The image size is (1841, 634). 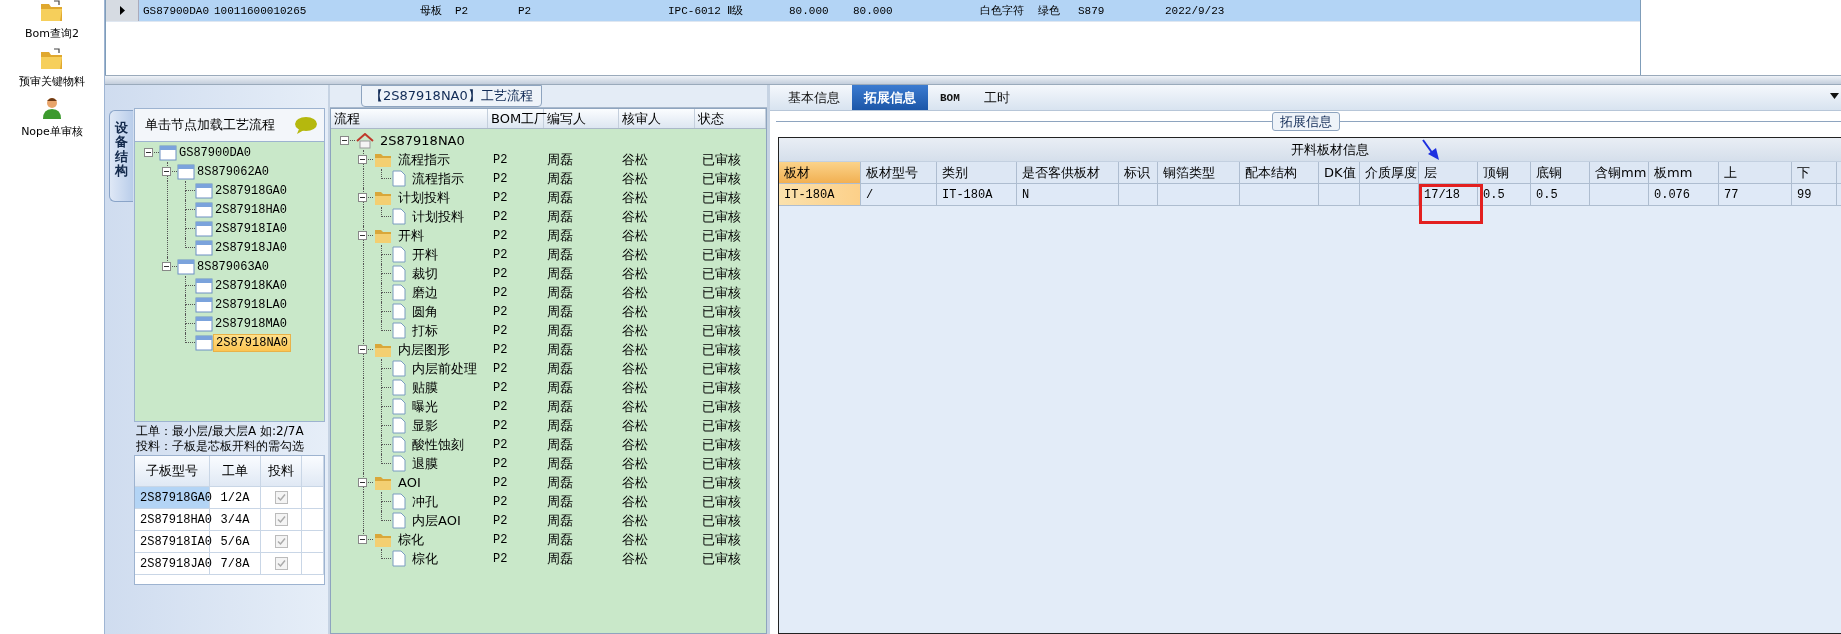 I want to click on tab: BOM, so click(x=950, y=97).